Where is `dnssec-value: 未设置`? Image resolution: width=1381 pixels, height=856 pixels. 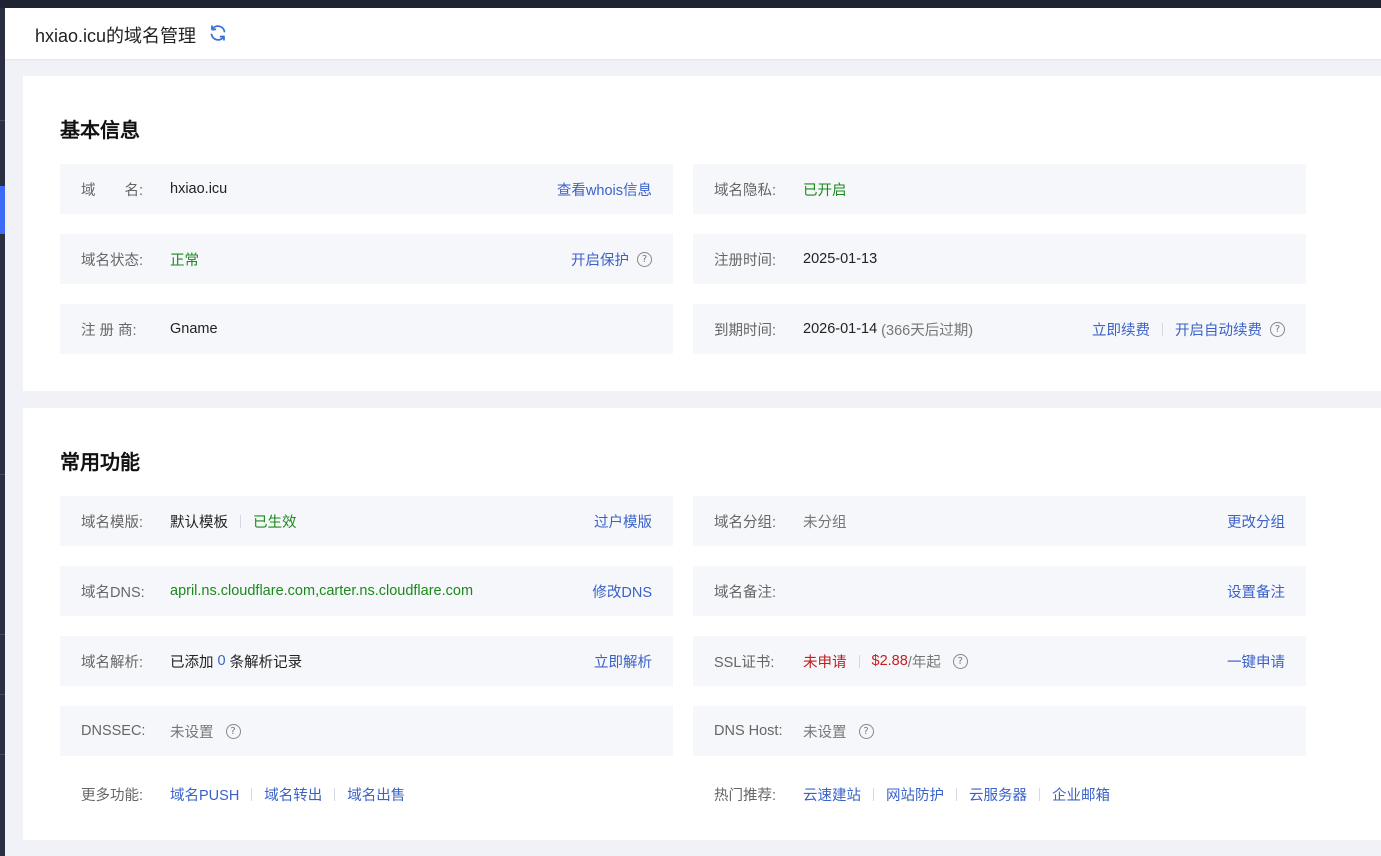 dnssec-value: 未设置 is located at coordinates (192, 732).